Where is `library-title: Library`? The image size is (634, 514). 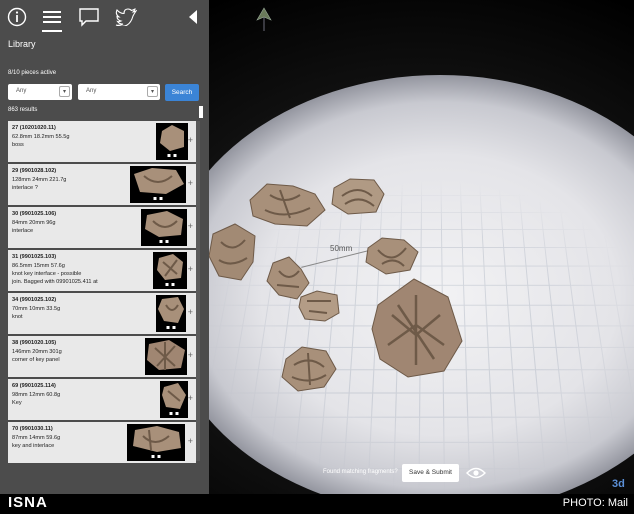 library-title: Library is located at coordinates (22, 44).